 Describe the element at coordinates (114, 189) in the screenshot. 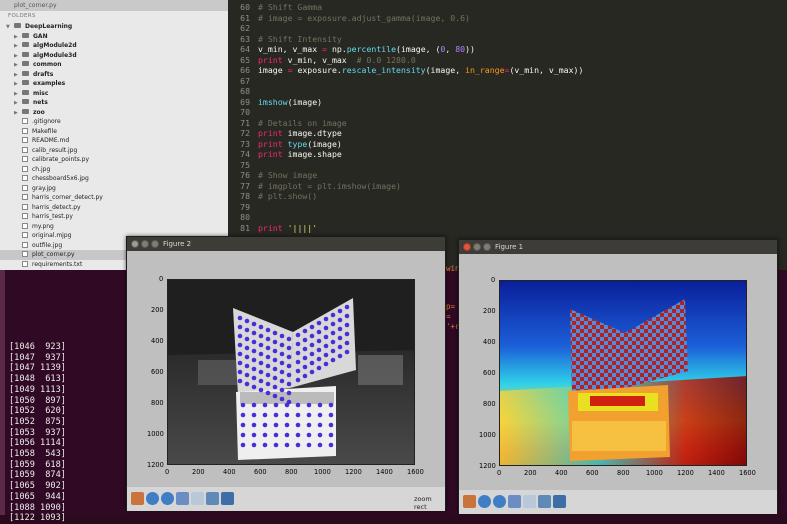

I see `file-item: gray.jpg` at that location.